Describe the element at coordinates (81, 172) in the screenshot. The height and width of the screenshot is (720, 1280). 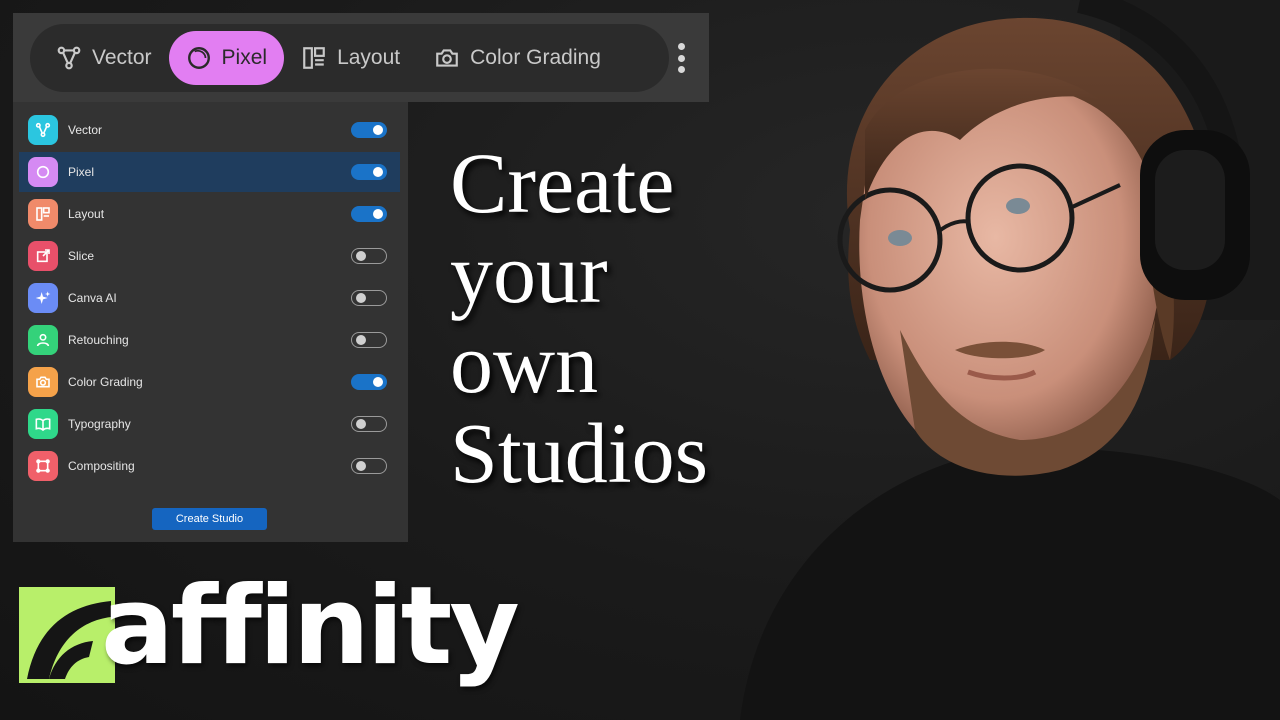
I see `list-item-label: Pixel` at that location.